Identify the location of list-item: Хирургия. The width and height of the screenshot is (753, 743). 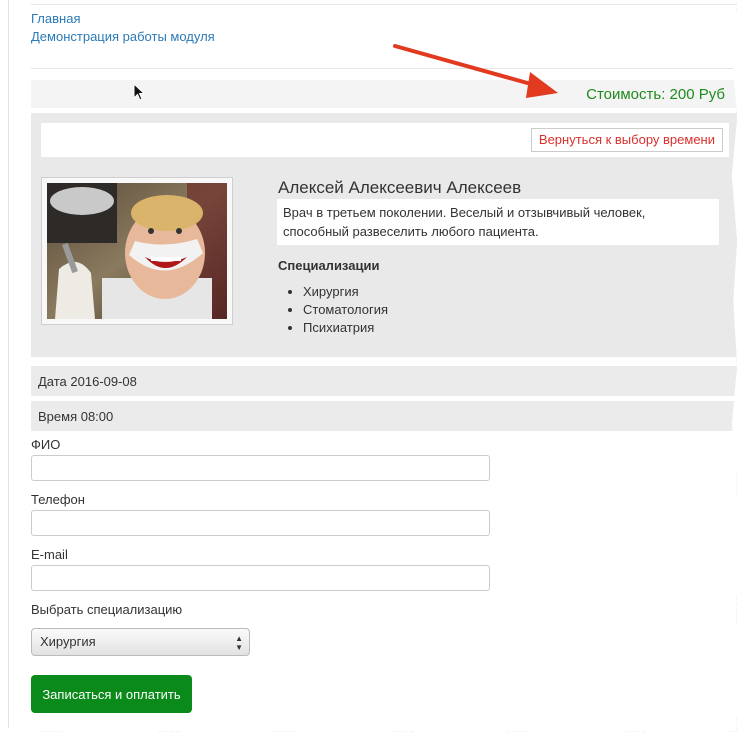
(345, 292).